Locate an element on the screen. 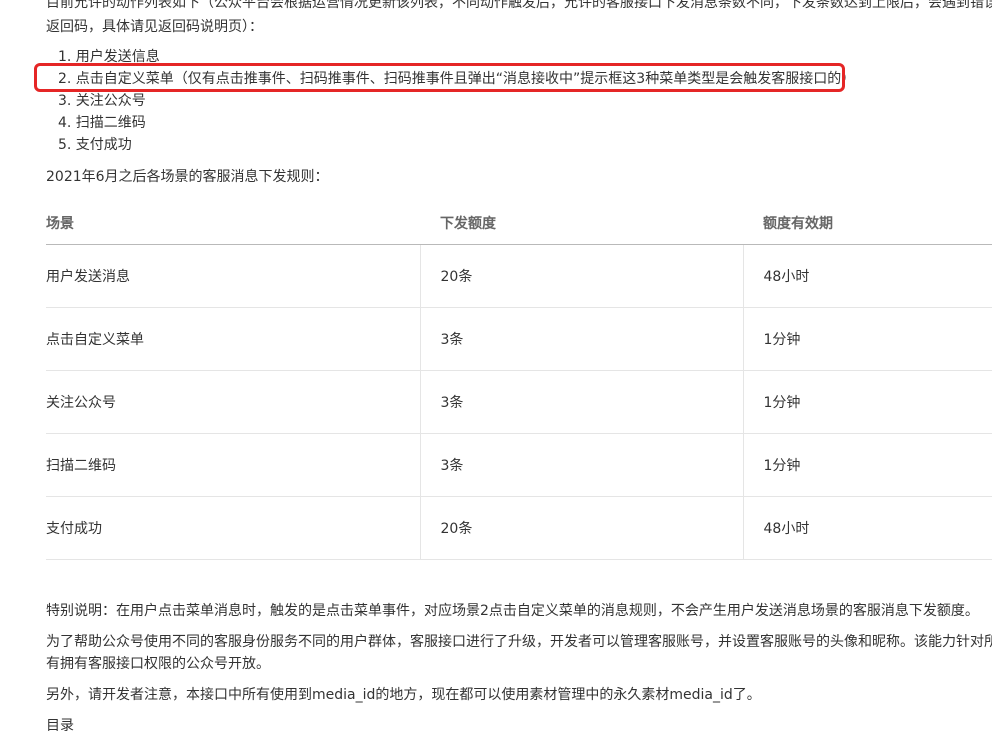  header-quota: 下发额度 is located at coordinates (581, 223).